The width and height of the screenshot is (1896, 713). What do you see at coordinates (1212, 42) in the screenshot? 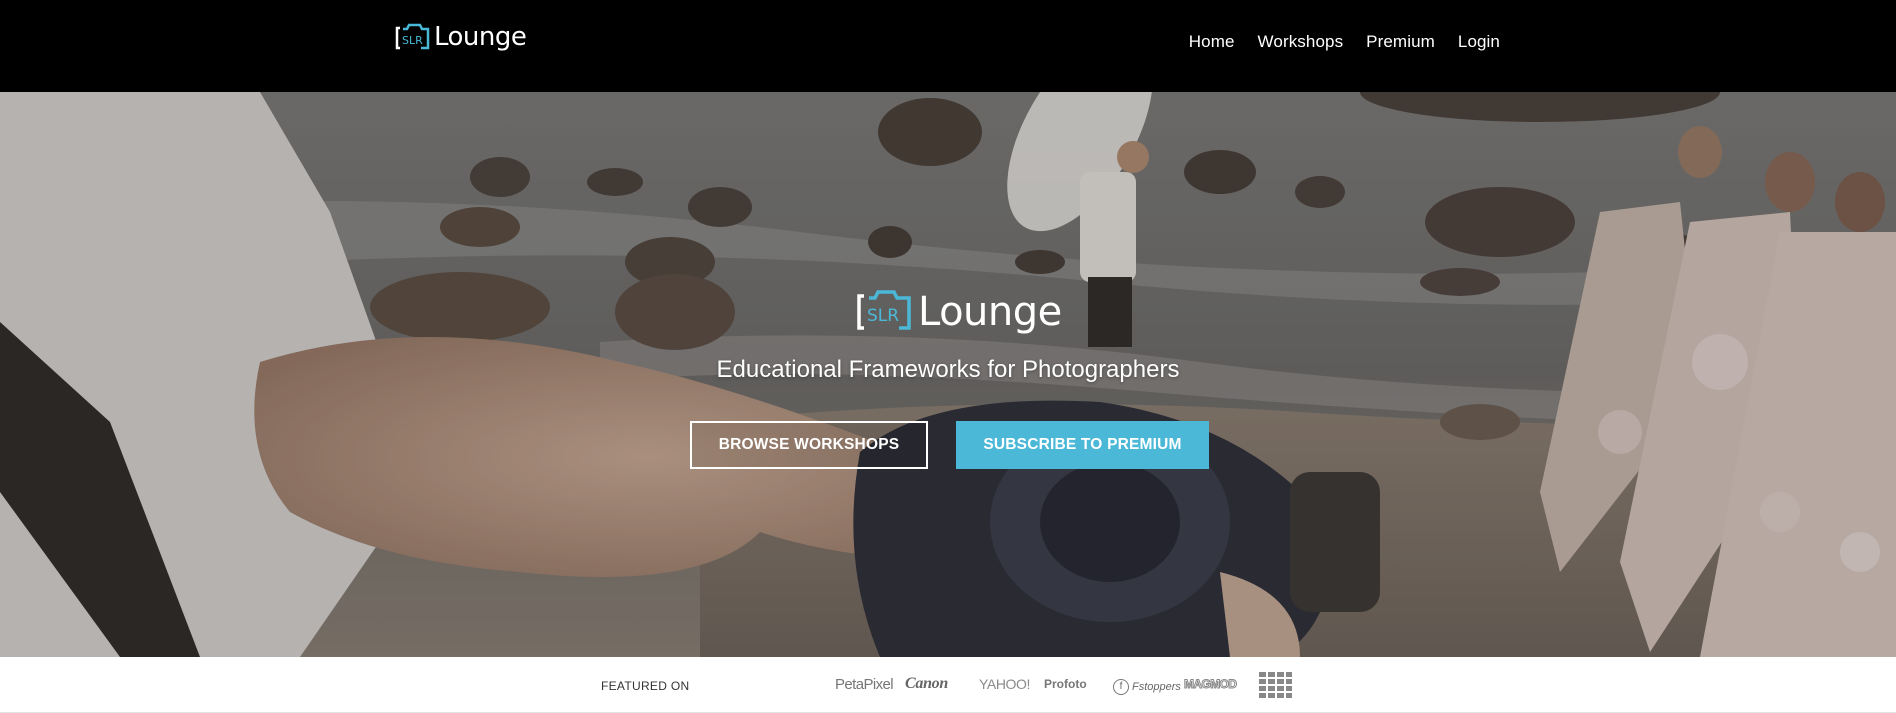
I see `nav-link-home: Home` at bounding box center [1212, 42].